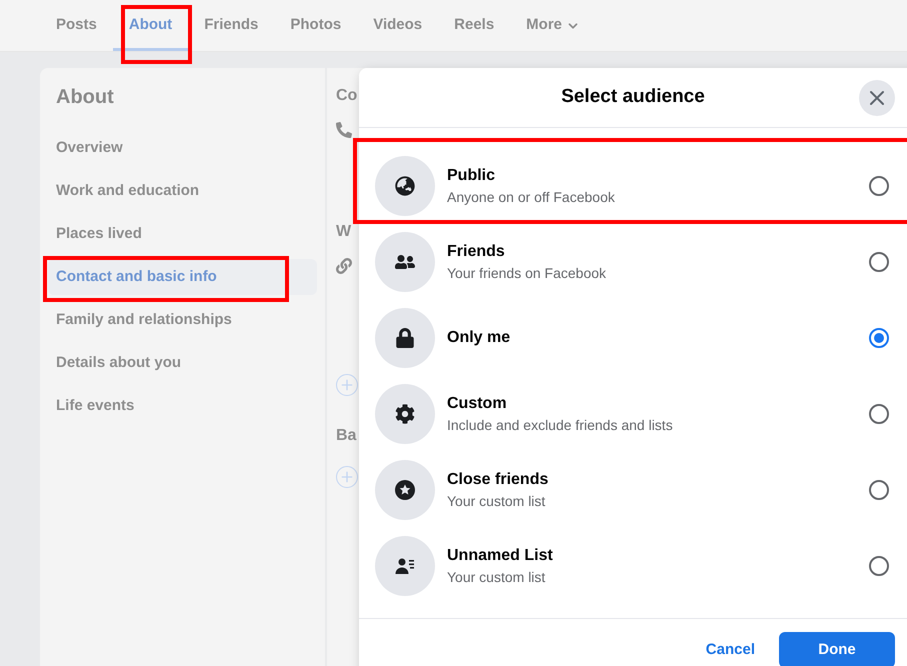 The image size is (907, 666). Describe the element at coordinates (405, 186) in the screenshot. I see `globe-icon` at that location.